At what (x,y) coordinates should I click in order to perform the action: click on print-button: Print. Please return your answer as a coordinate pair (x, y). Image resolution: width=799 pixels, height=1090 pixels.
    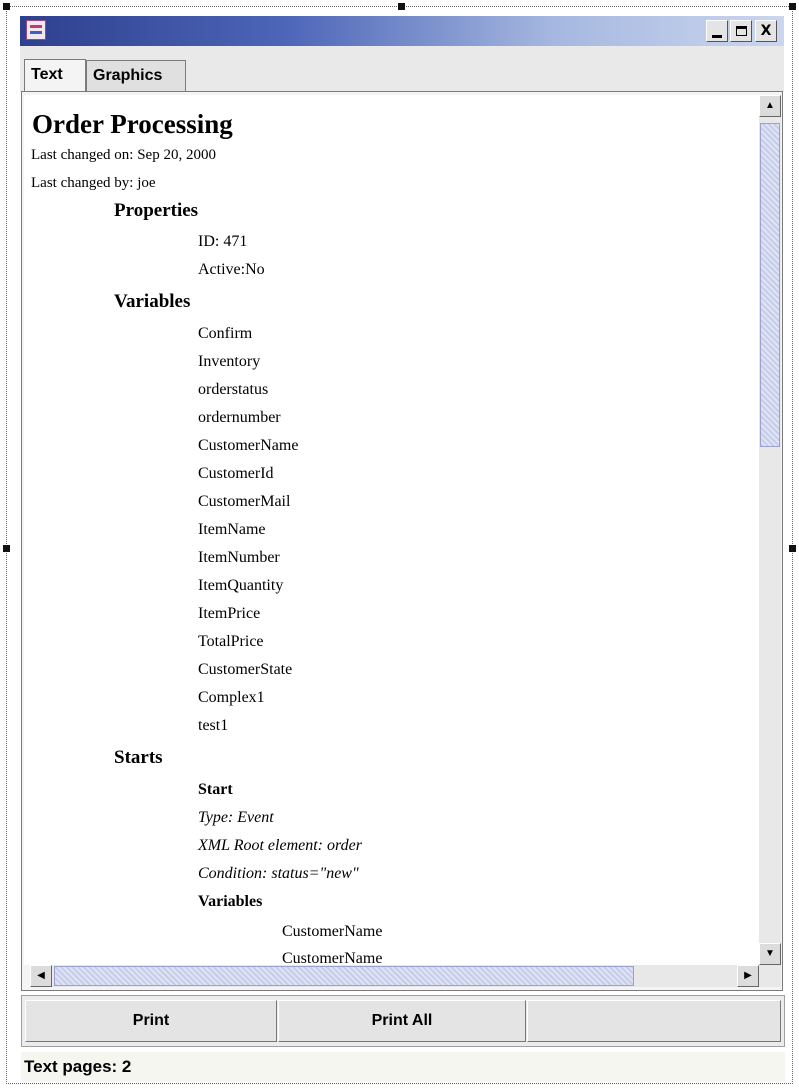
    Looking at the image, I should click on (151, 1021).